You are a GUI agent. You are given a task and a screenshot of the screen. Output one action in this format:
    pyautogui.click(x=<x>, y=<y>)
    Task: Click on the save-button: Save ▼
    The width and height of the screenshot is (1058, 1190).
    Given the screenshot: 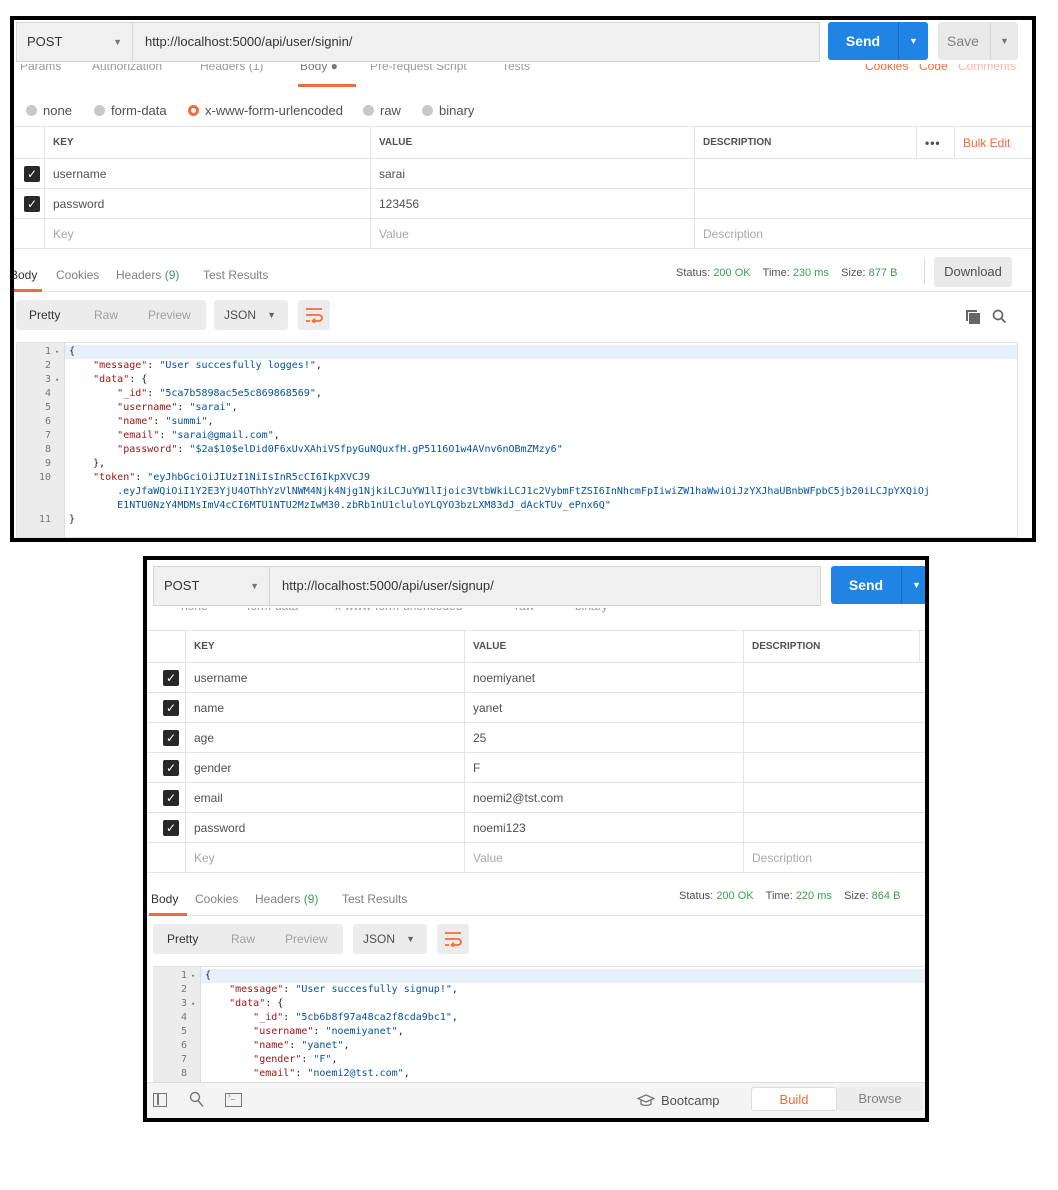 What is the action you would take?
    pyautogui.click(x=978, y=41)
    